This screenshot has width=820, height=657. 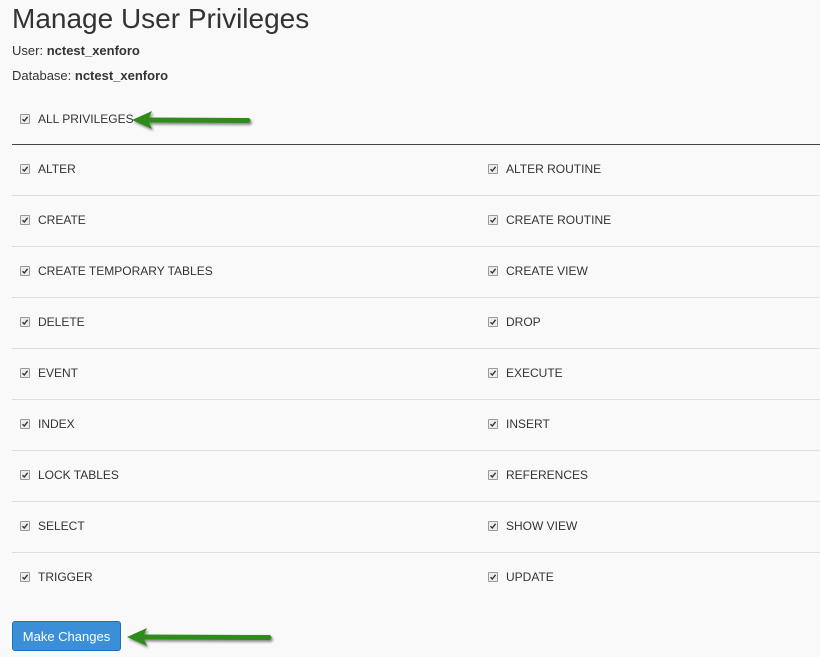 I want to click on make-changes-button: Make Changes, so click(x=66, y=636).